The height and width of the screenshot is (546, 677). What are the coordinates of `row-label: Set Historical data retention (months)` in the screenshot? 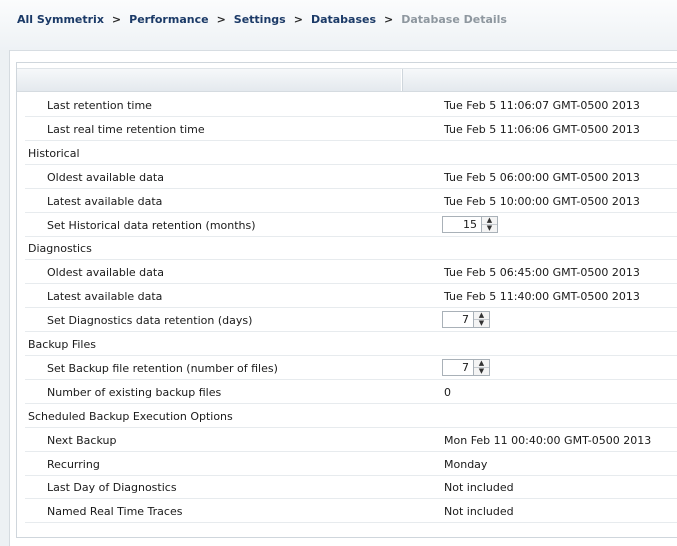 It's located at (151, 225).